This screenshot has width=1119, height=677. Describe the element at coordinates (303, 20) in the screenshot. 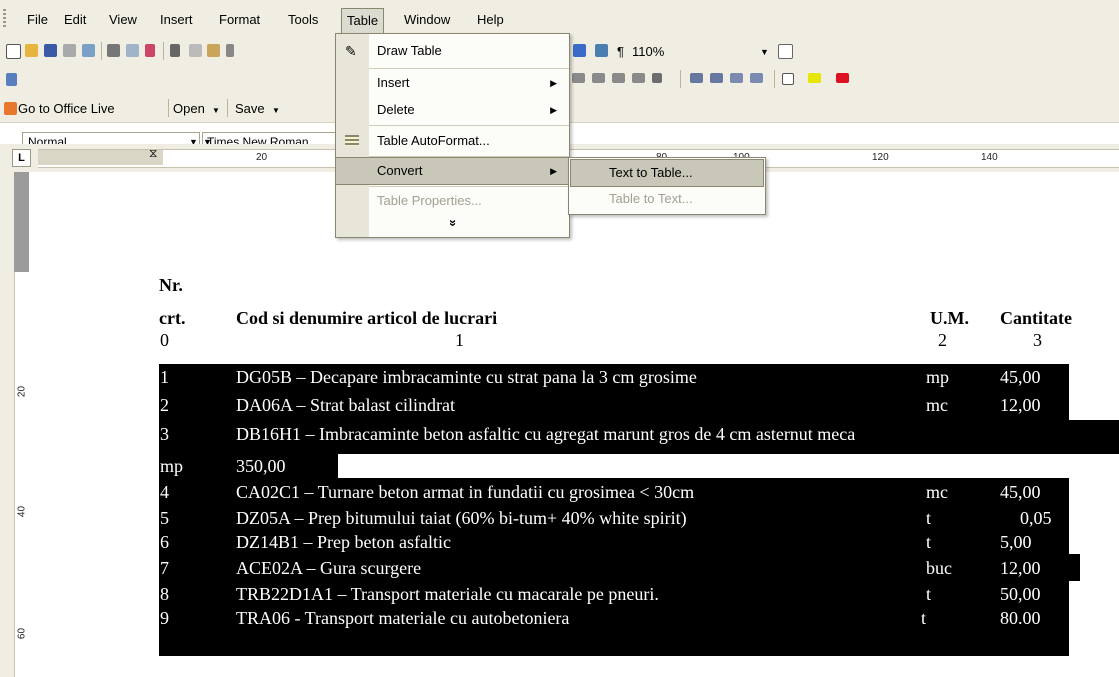

I see `menu-tools: Tools` at that location.